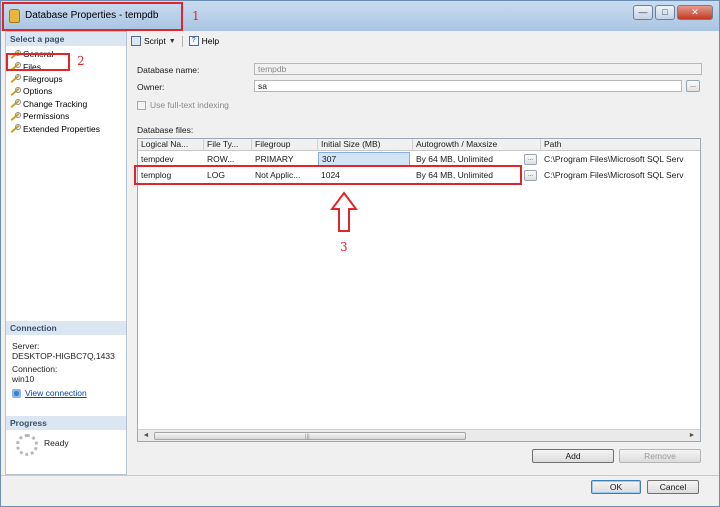  What do you see at coordinates (692, 435) in the screenshot?
I see `scroll-right-icon: ►` at bounding box center [692, 435].